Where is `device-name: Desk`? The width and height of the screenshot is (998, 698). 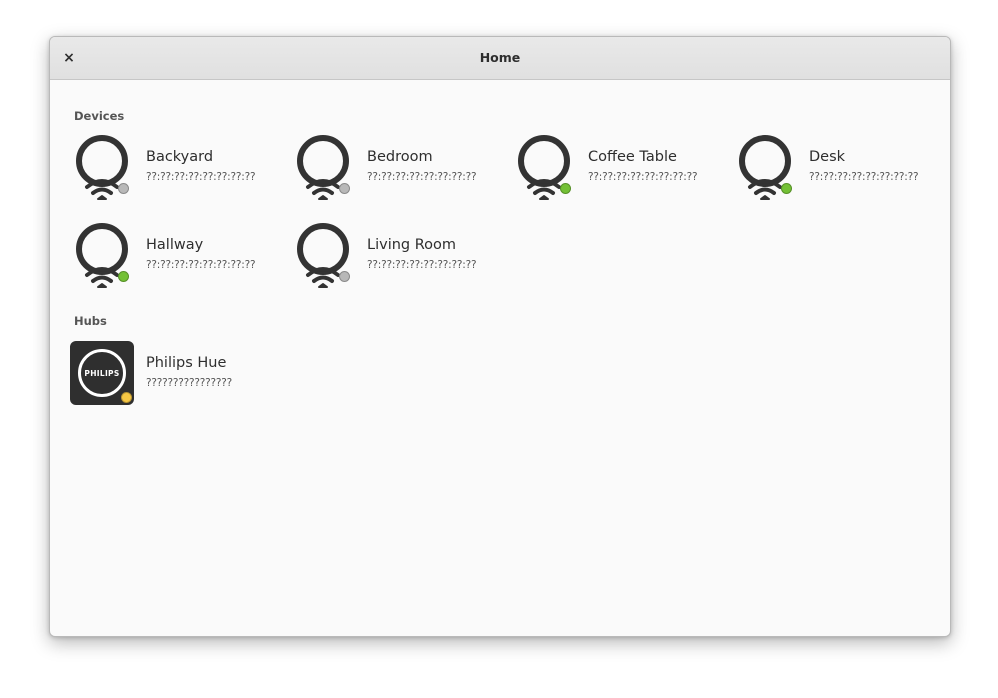
device-name: Desk is located at coordinates (827, 157).